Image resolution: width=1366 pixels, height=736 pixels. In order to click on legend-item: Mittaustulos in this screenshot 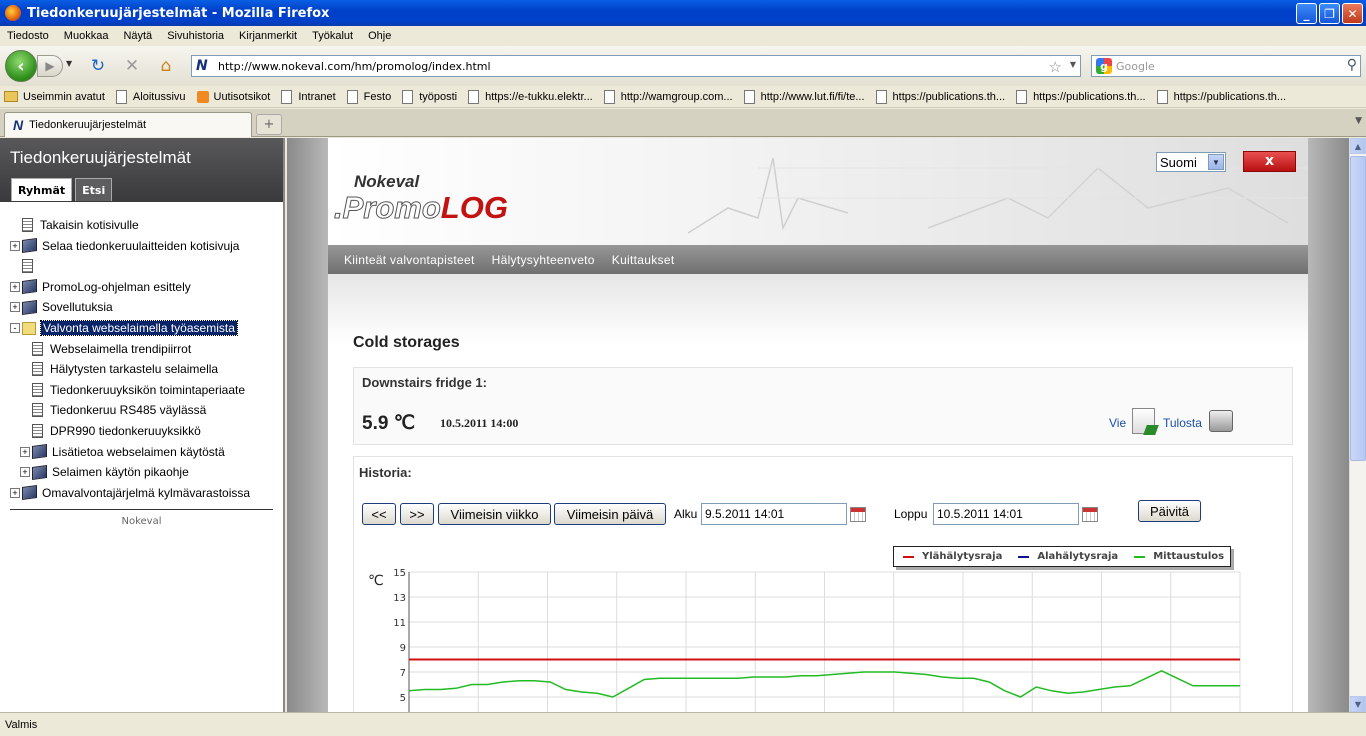, I will do `click(1179, 556)`.